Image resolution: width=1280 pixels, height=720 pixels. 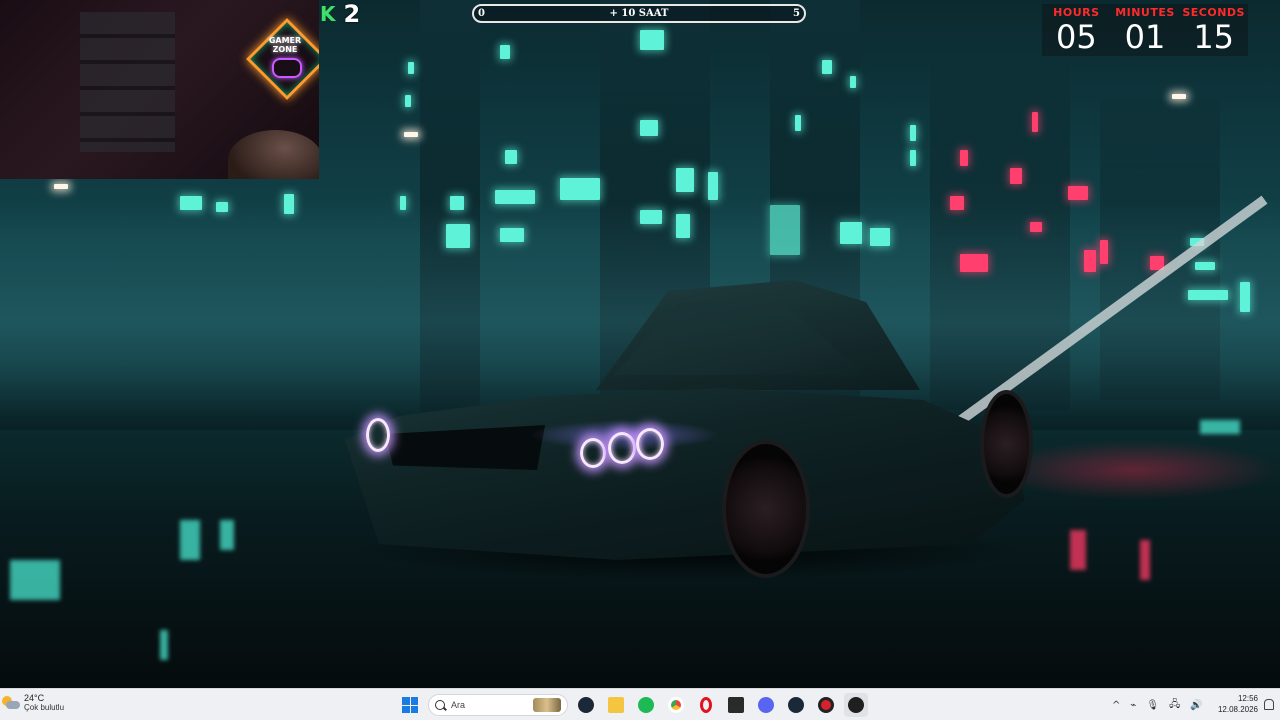 I want to click on timer-seconds: SECONDS 15, so click(x=1213, y=30).